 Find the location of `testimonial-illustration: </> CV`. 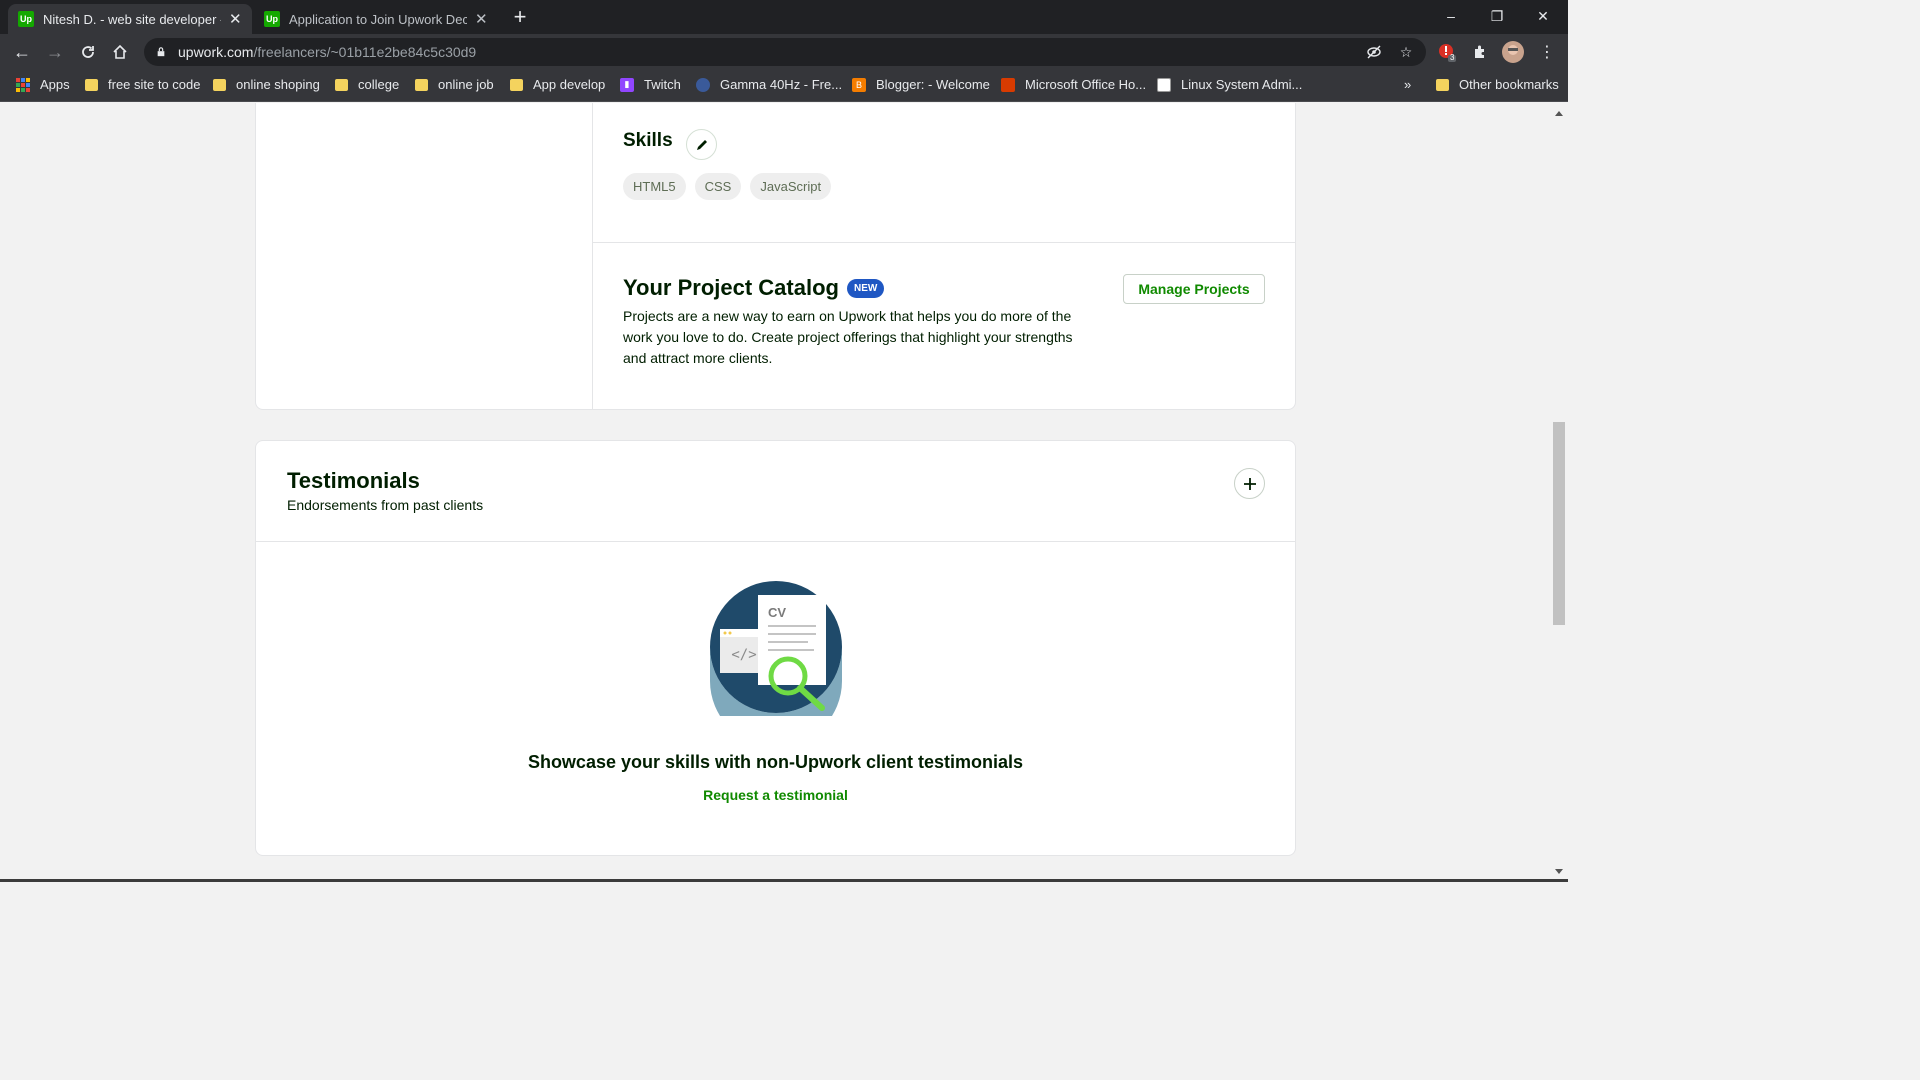

testimonial-illustration: </> CV is located at coordinates (776, 648).